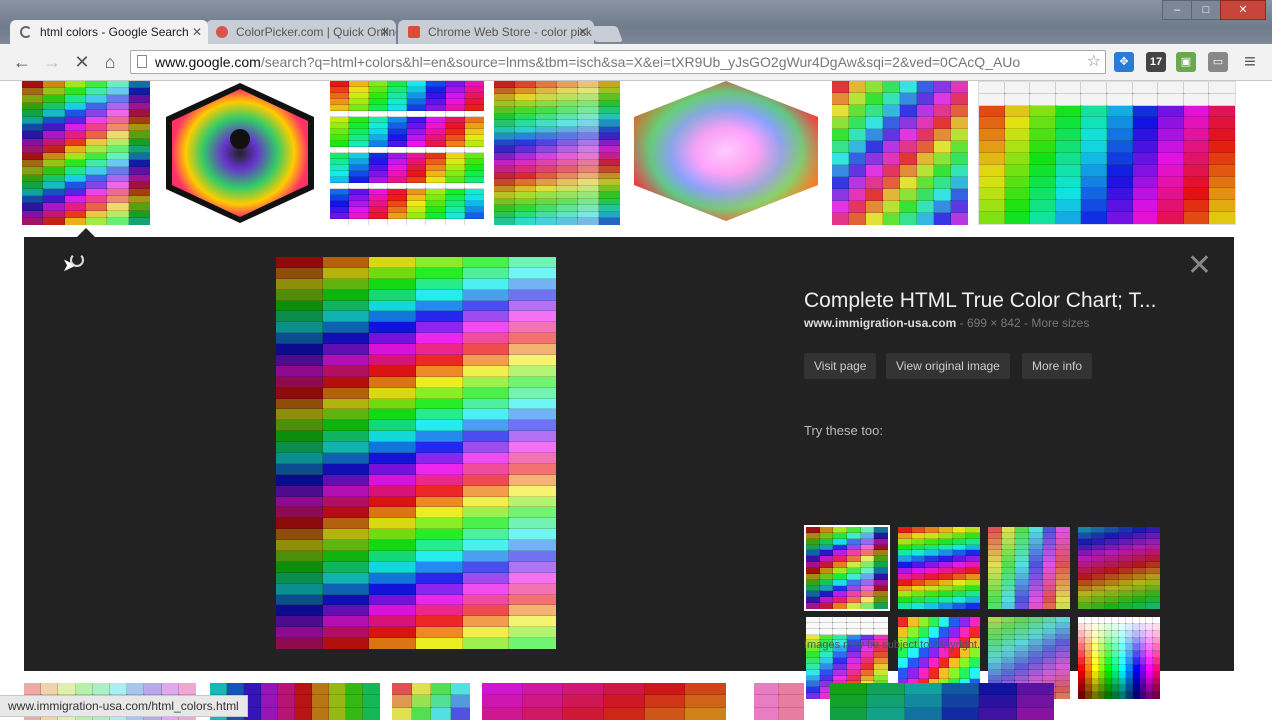 This screenshot has height=720, width=1272. Describe the element at coordinates (1177, 10) in the screenshot. I see `minimize-button: –` at that location.